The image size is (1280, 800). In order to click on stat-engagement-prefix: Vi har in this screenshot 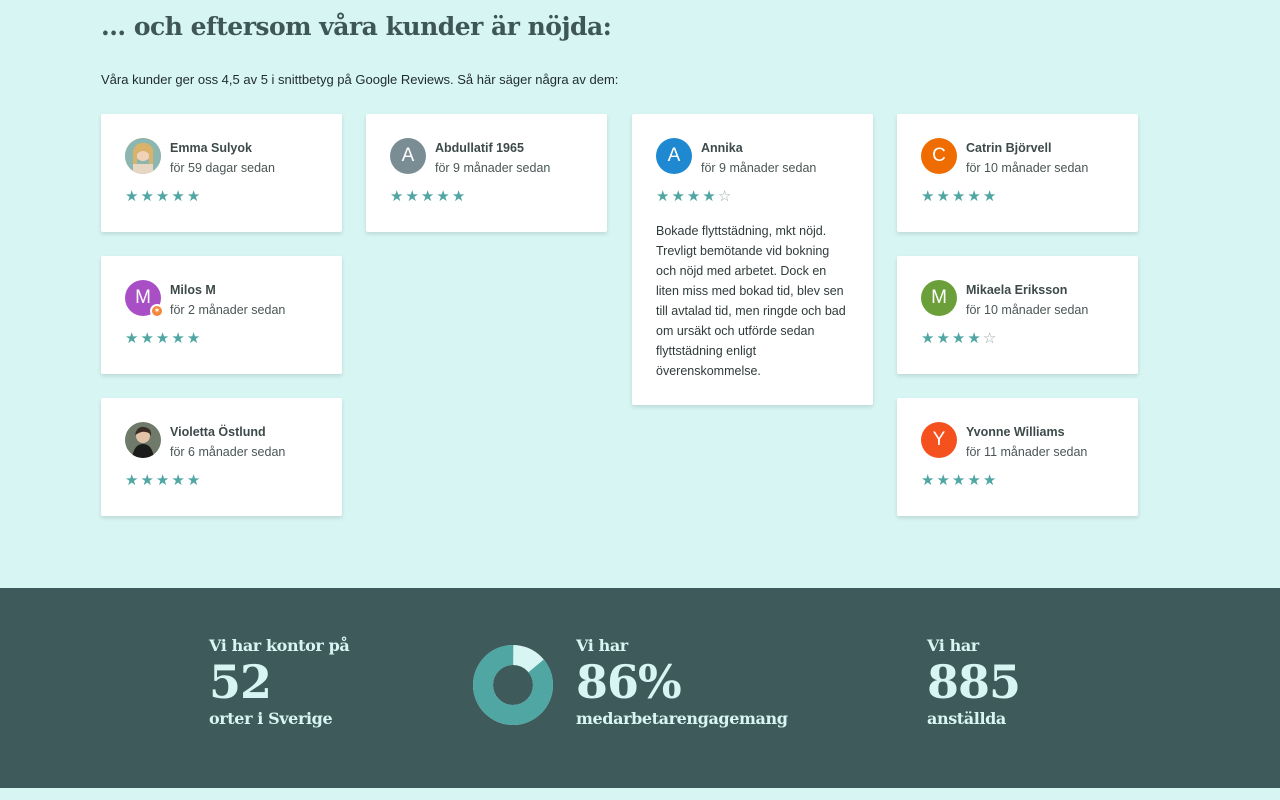, I will do `click(602, 645)`.